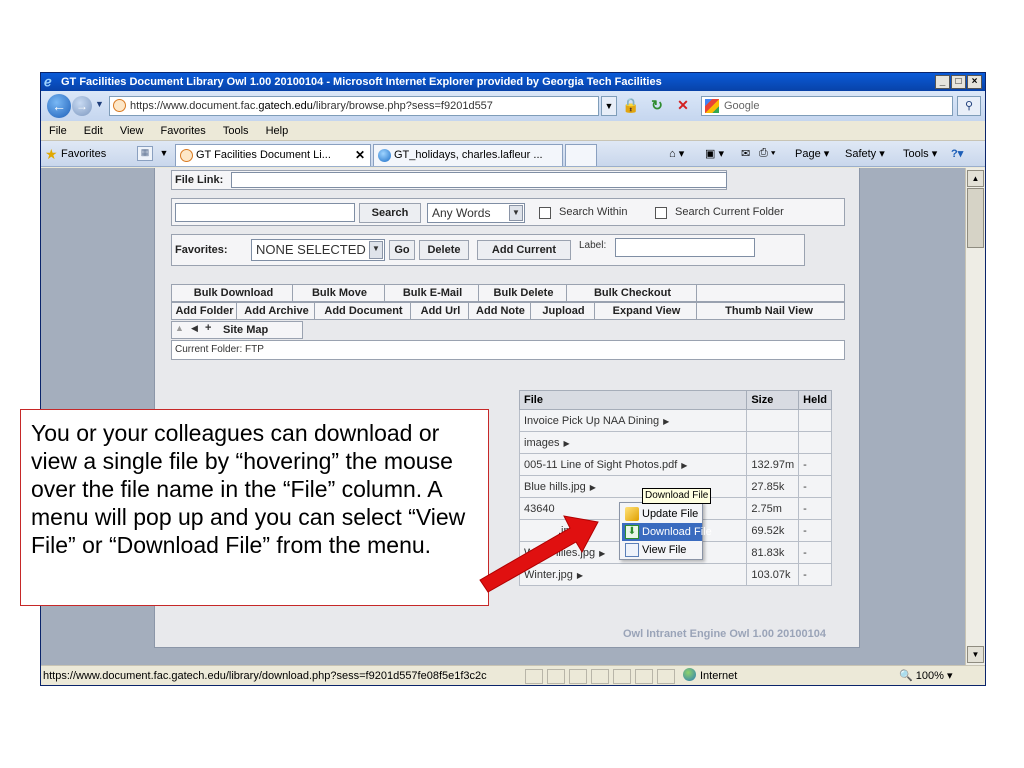 The height and width of the screenshot is (768, 1024). Describe the element at coordinates (513, 131) in the screenshot. I see `menu-bar: File Edit View Favorites Tools Help` at that location.